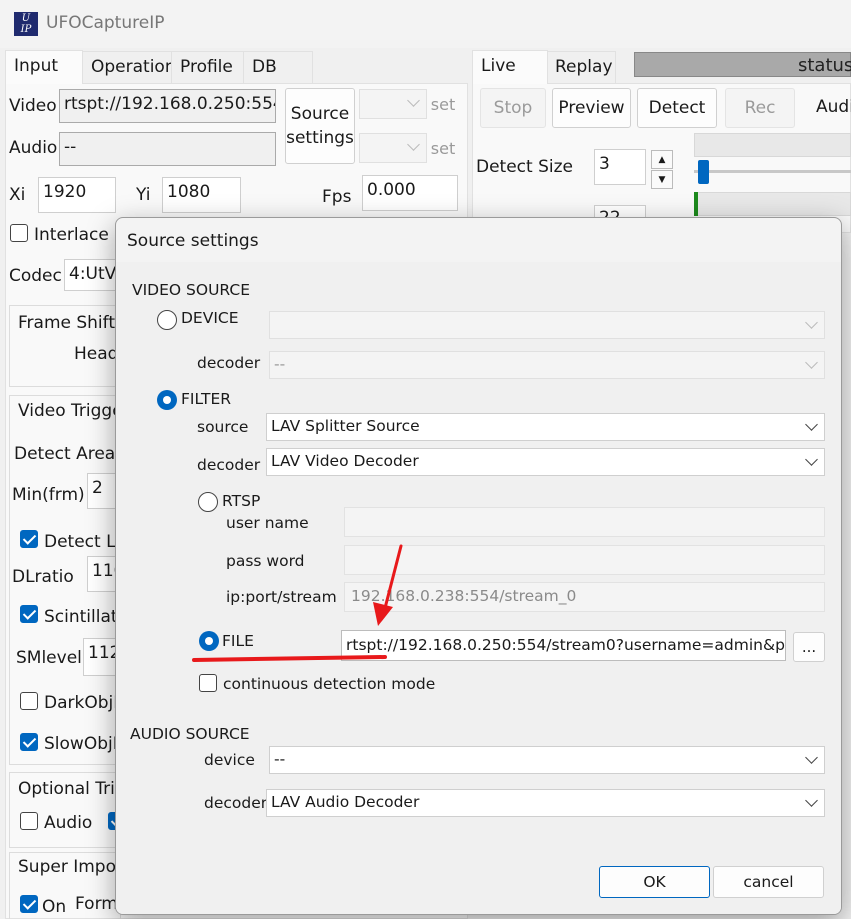 This screenshot has width=851, height=919. Describe the element at coordinates (510, 67) in the screenshot. I see `tab-live: Live` at that location.